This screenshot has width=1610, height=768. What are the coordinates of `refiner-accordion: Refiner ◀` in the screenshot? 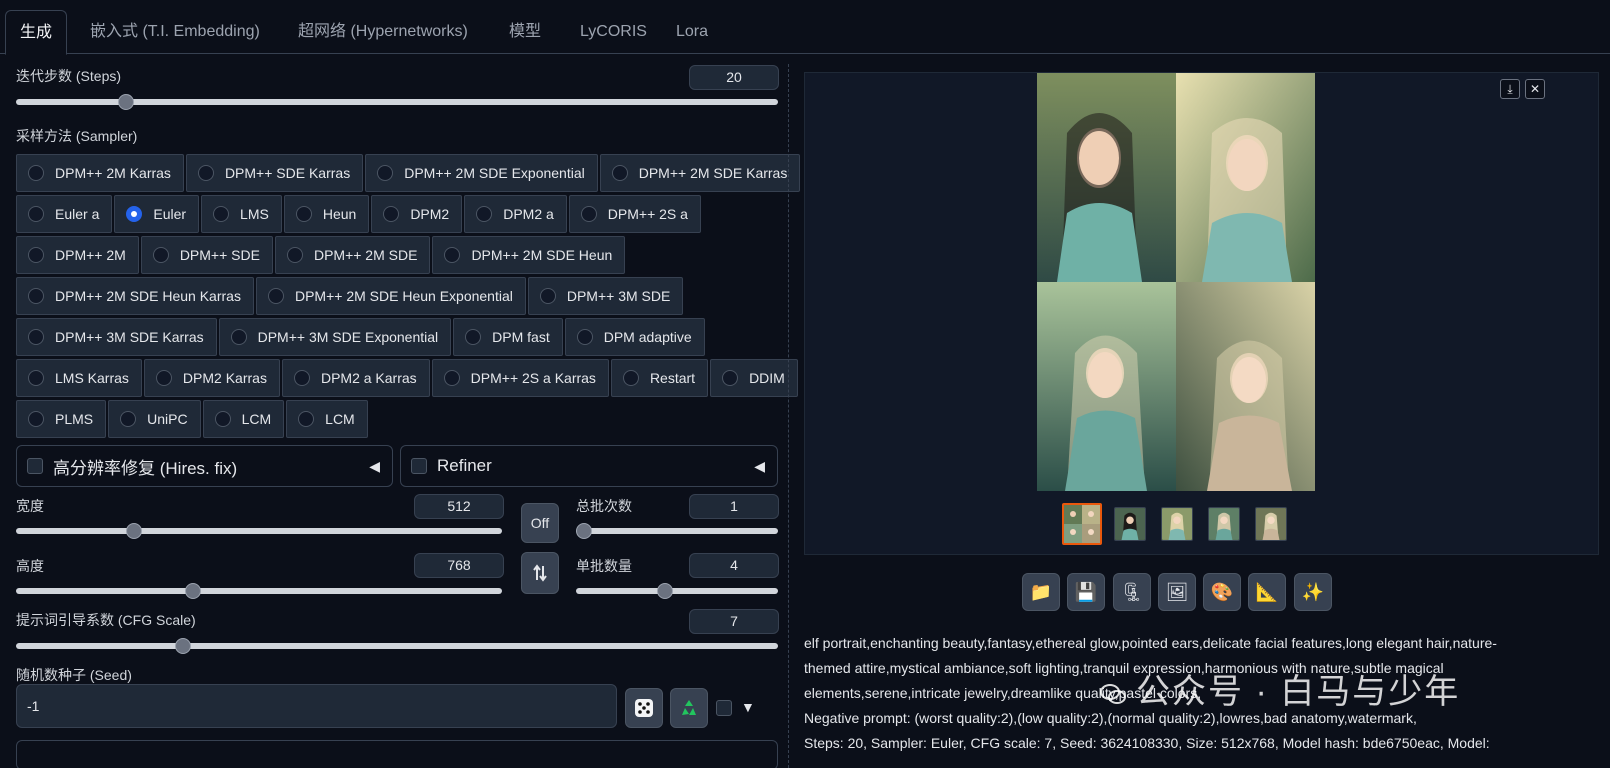 It's located at (589, 466).